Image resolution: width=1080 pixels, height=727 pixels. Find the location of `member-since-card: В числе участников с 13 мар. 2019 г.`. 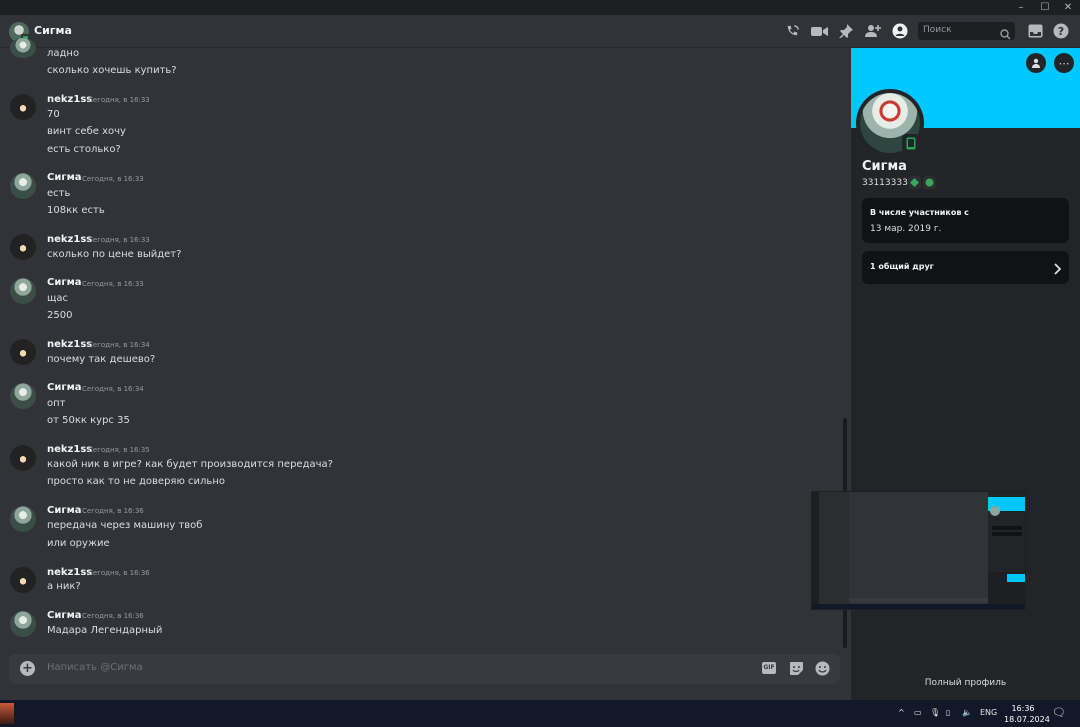

member-since-card: В числе участников с 13 мар. 2019 г. is located at coordinates (965, 220).